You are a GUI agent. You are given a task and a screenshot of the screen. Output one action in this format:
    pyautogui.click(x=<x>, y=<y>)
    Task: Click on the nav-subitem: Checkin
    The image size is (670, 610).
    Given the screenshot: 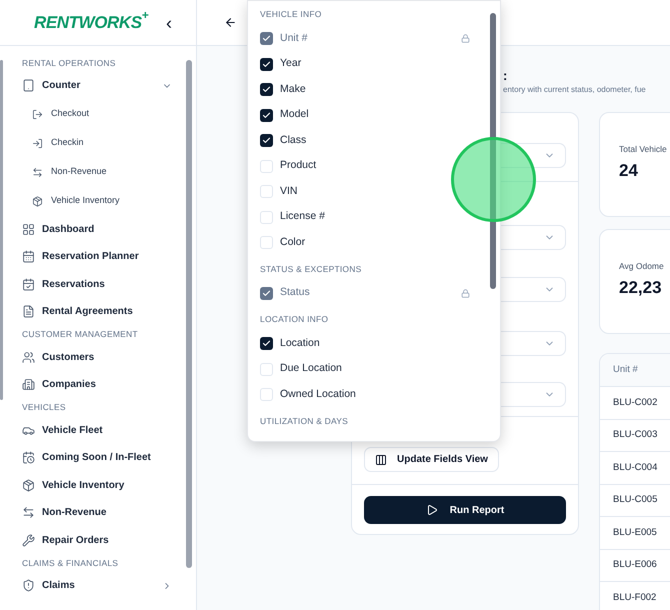 What is the action you would take?
    pyautogui.click(x=101, y=143)
    